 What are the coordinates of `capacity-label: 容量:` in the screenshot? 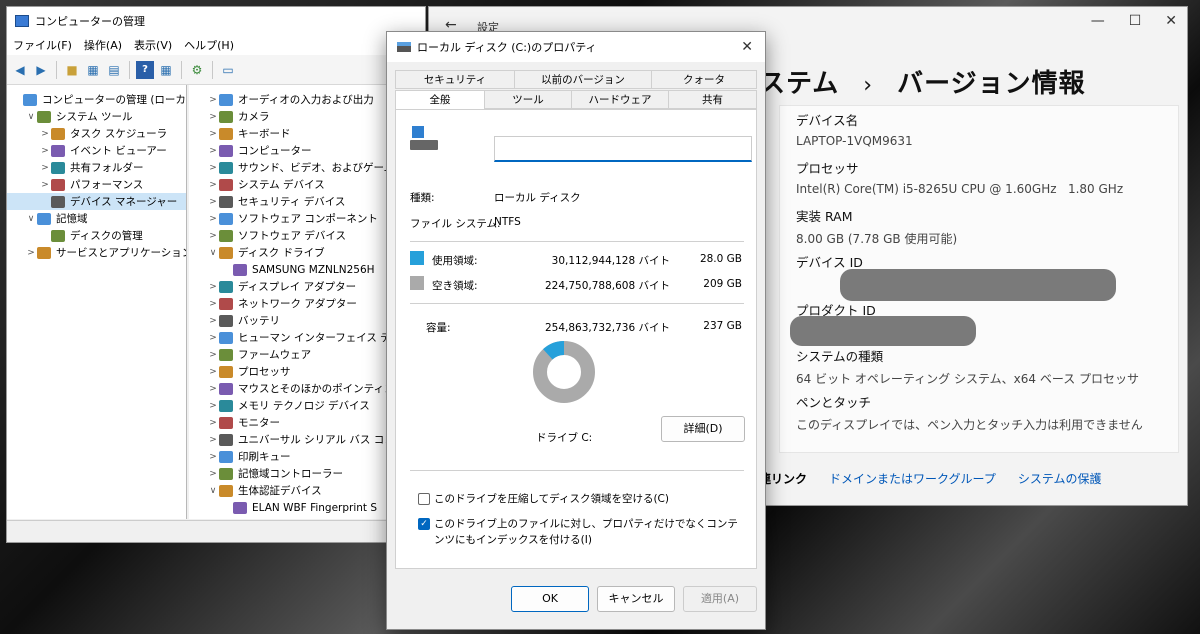 It's located at (438, 328).